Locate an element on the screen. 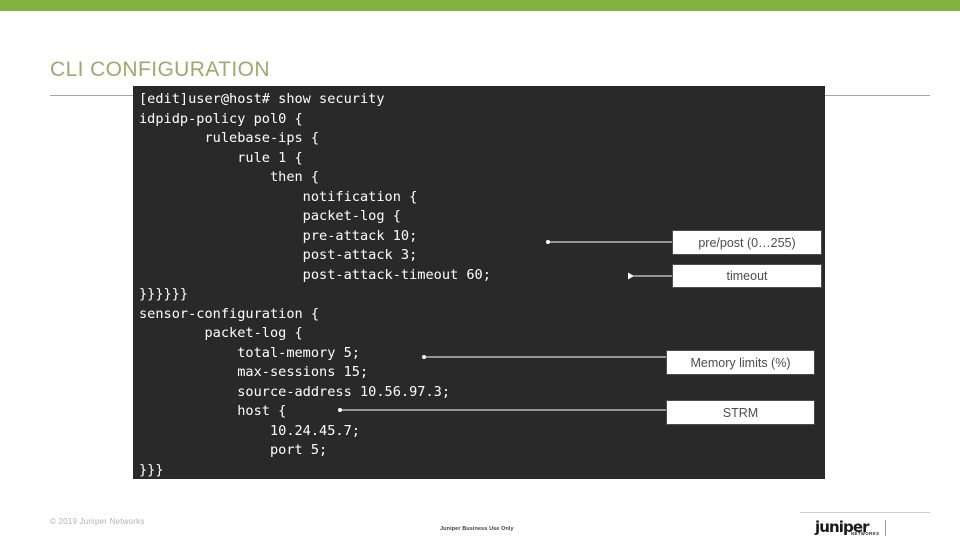 This screenshot has height=540, width=960. callout-pre-post: pre/post (0…255) is located at coordinates (747, 242).